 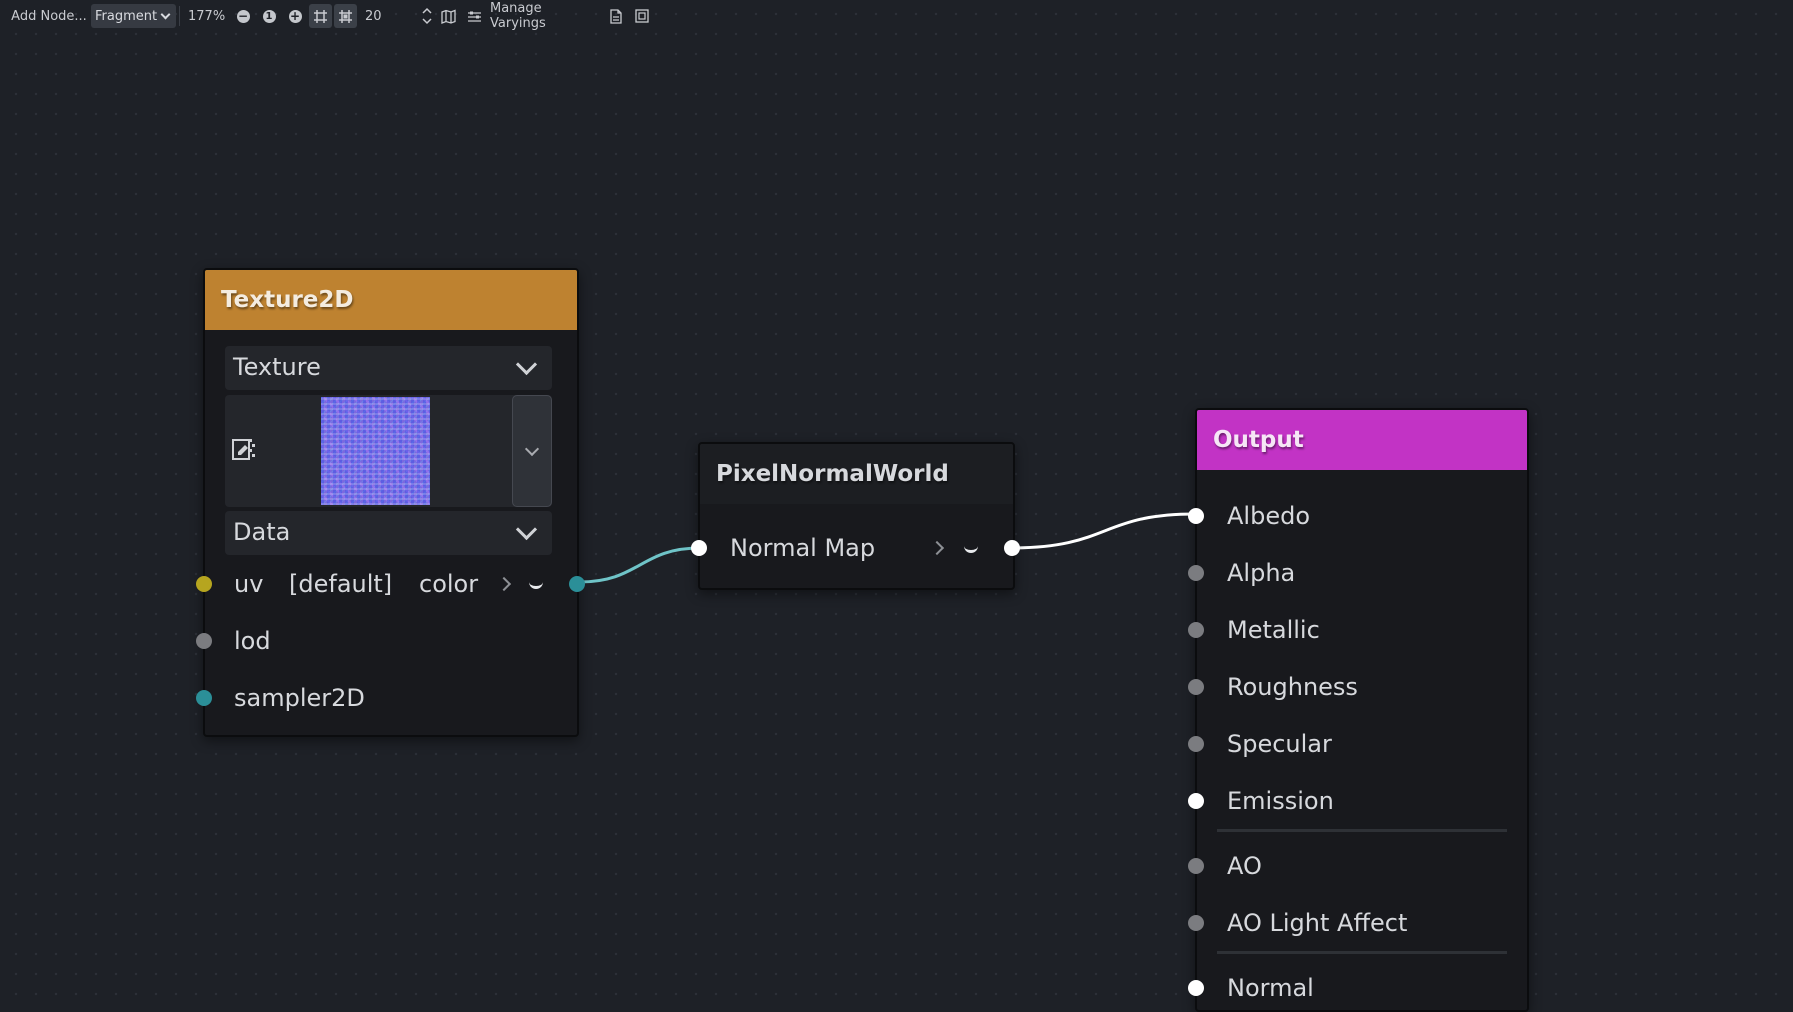 What do you see at coordinates (391, 300) in the screenshot?
I see `texture2d-node-header: Texture2D` at bounding box center [391, 300].